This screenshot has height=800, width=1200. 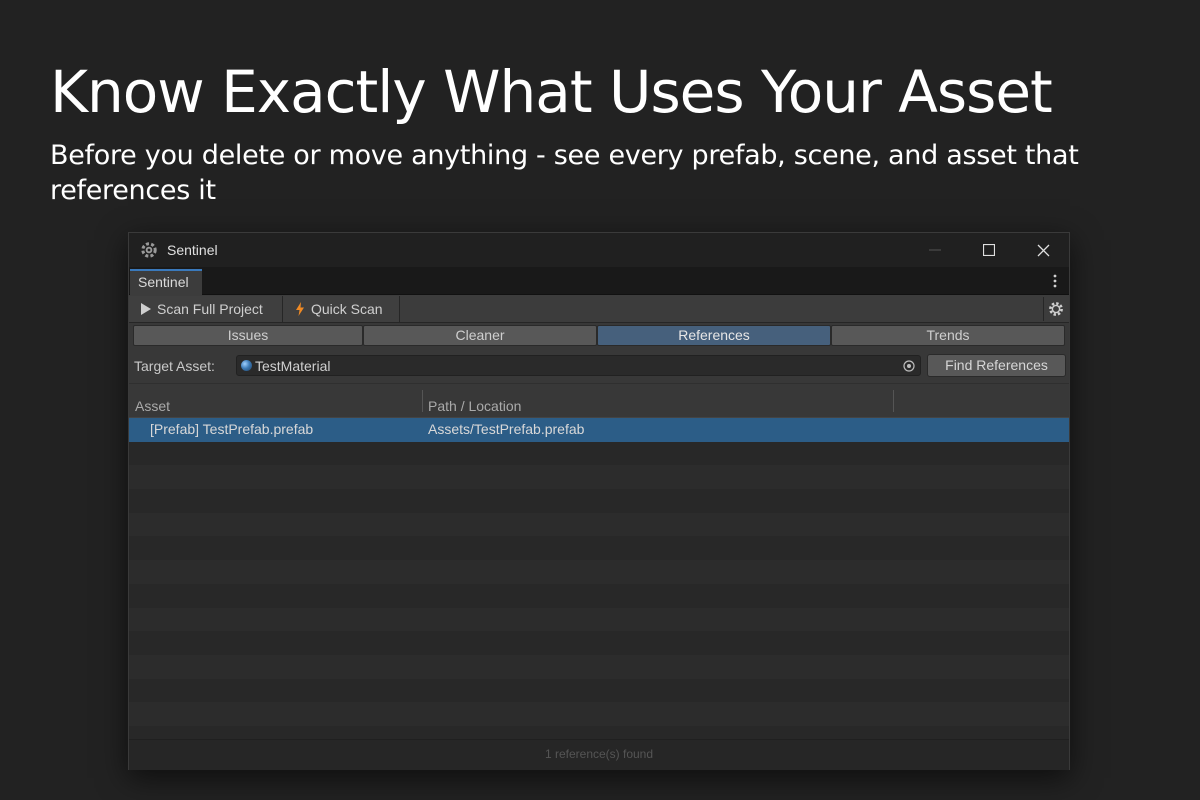 I want to click on window-titlebar: Sentinel, so click(x=599, y=250).